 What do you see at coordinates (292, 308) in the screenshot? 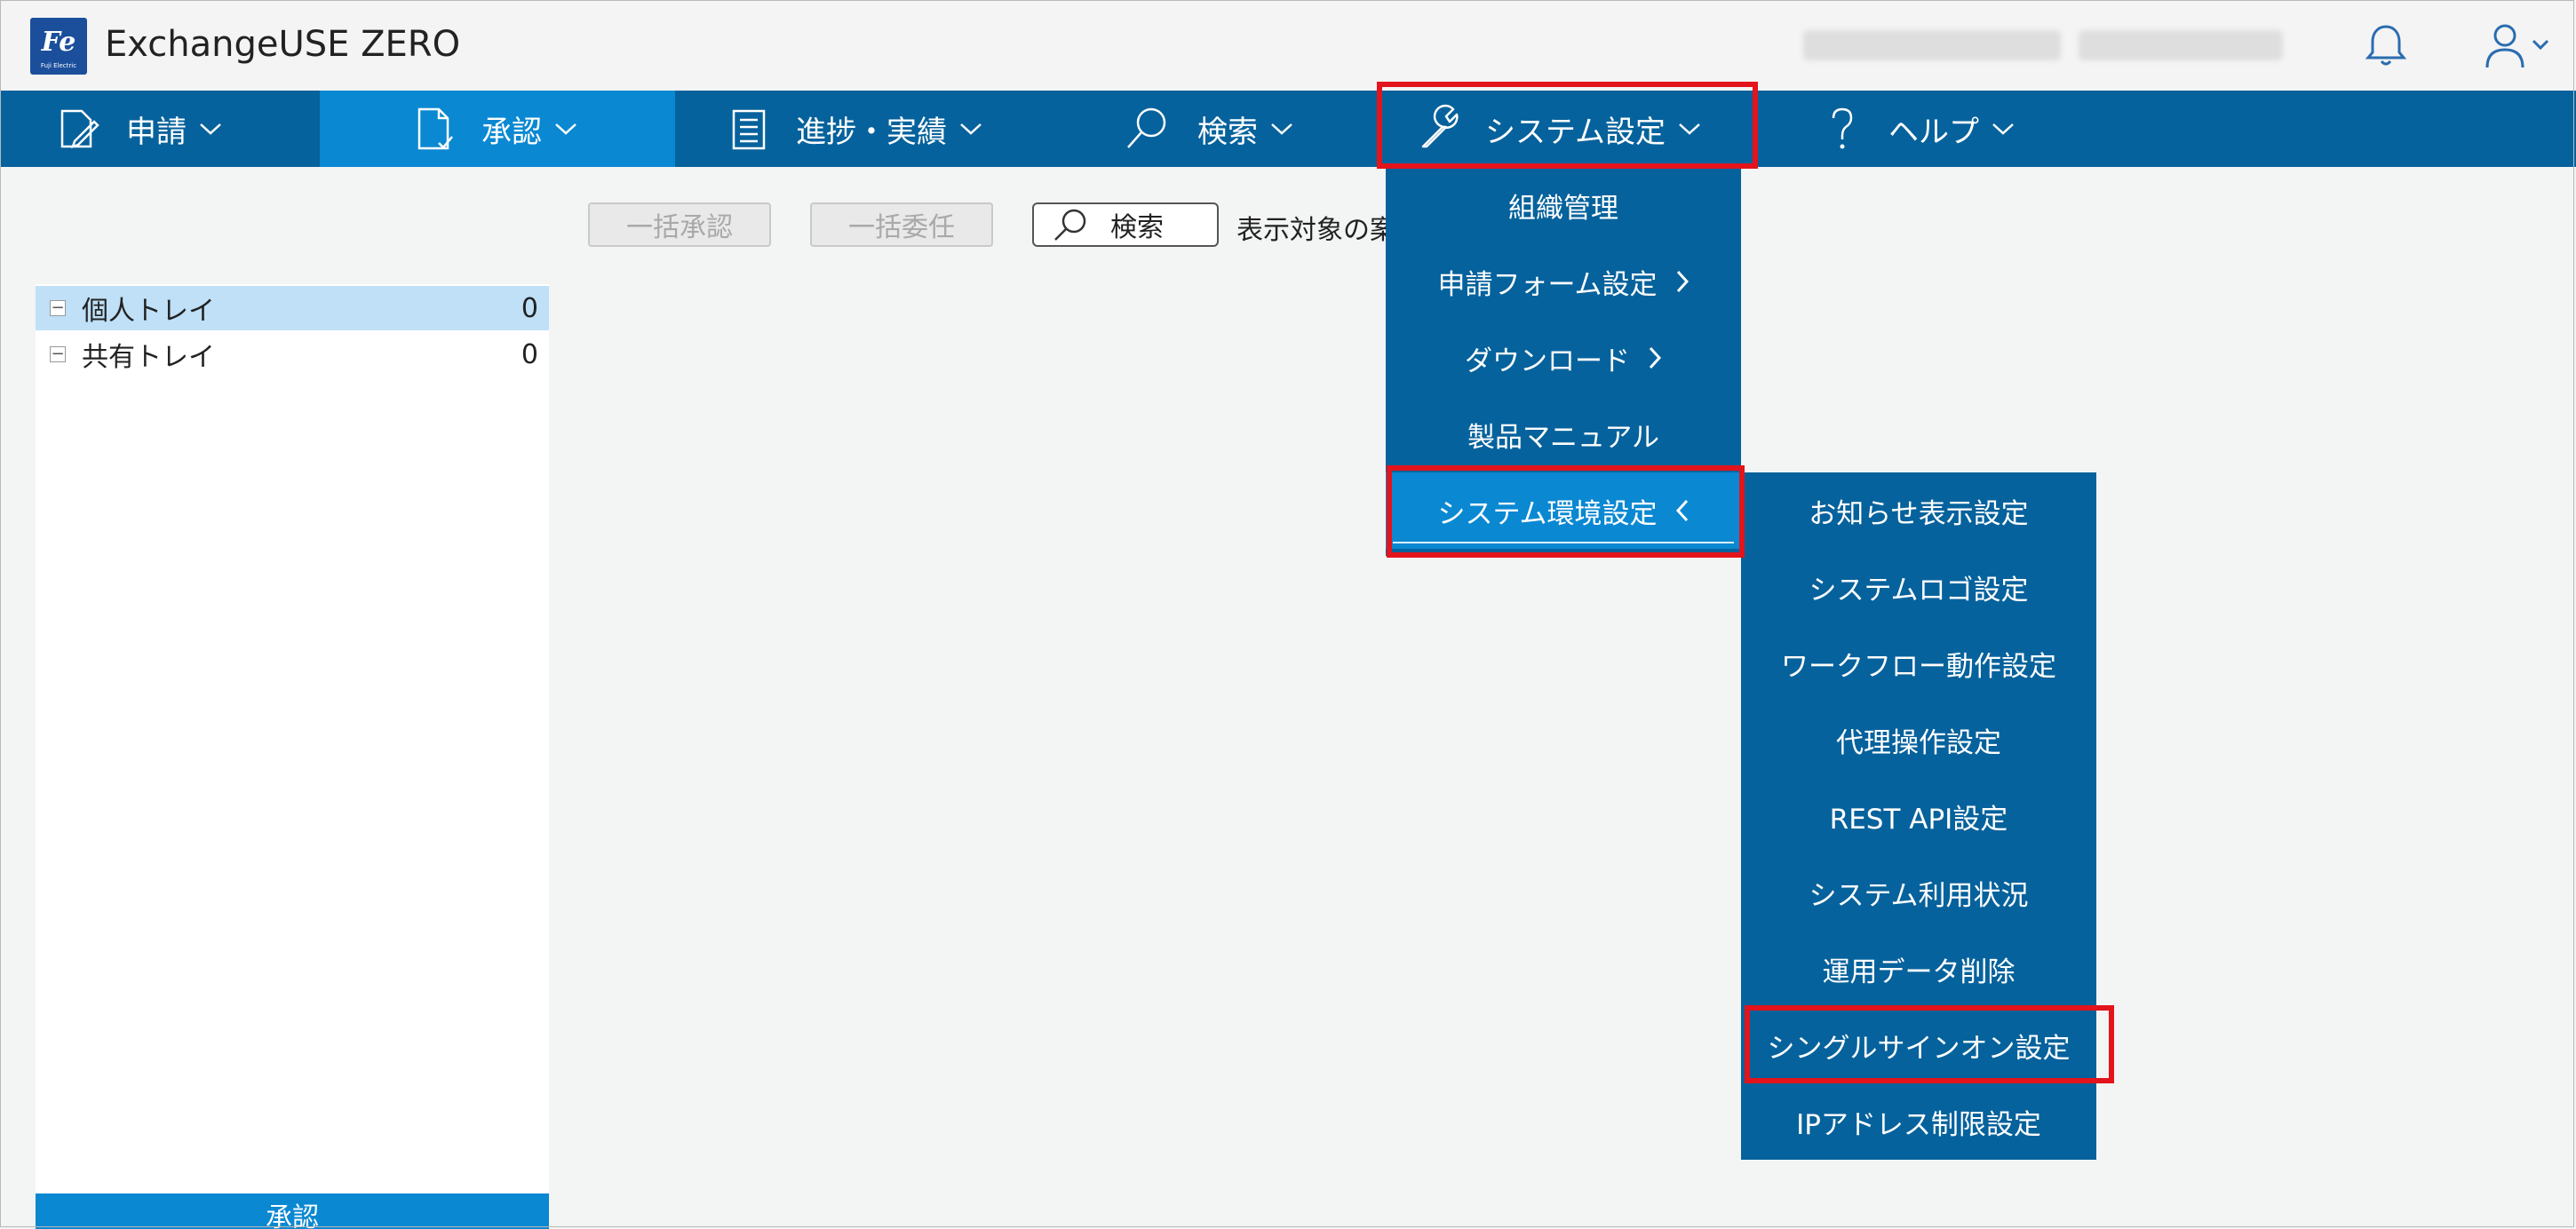
I see `tray-item-personal: − 個人トレイ 0` at bounding box center [292, 308].